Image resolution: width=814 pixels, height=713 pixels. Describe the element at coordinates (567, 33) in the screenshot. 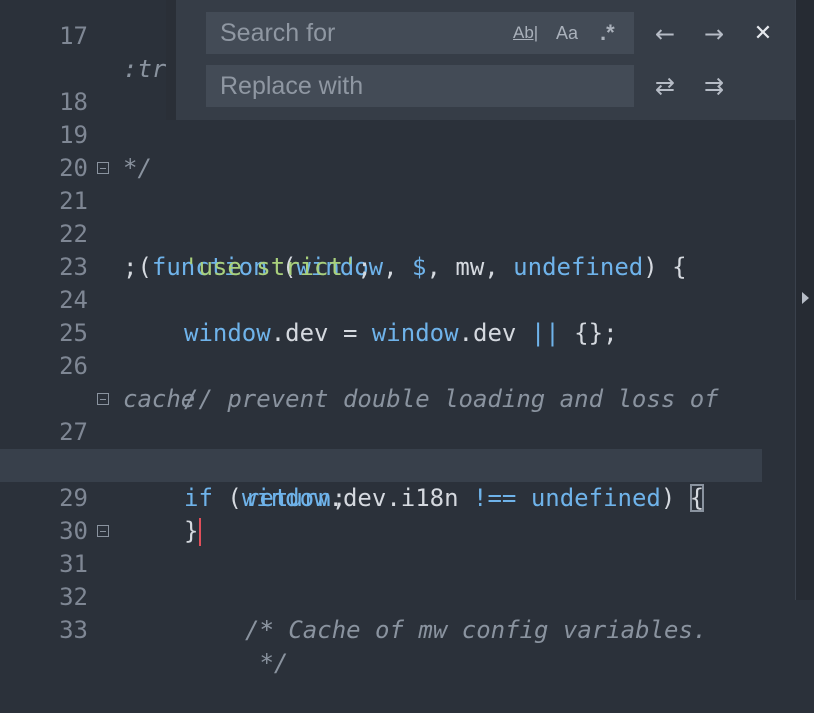

I see `match-case-toggle-icon: Aa` at that location.